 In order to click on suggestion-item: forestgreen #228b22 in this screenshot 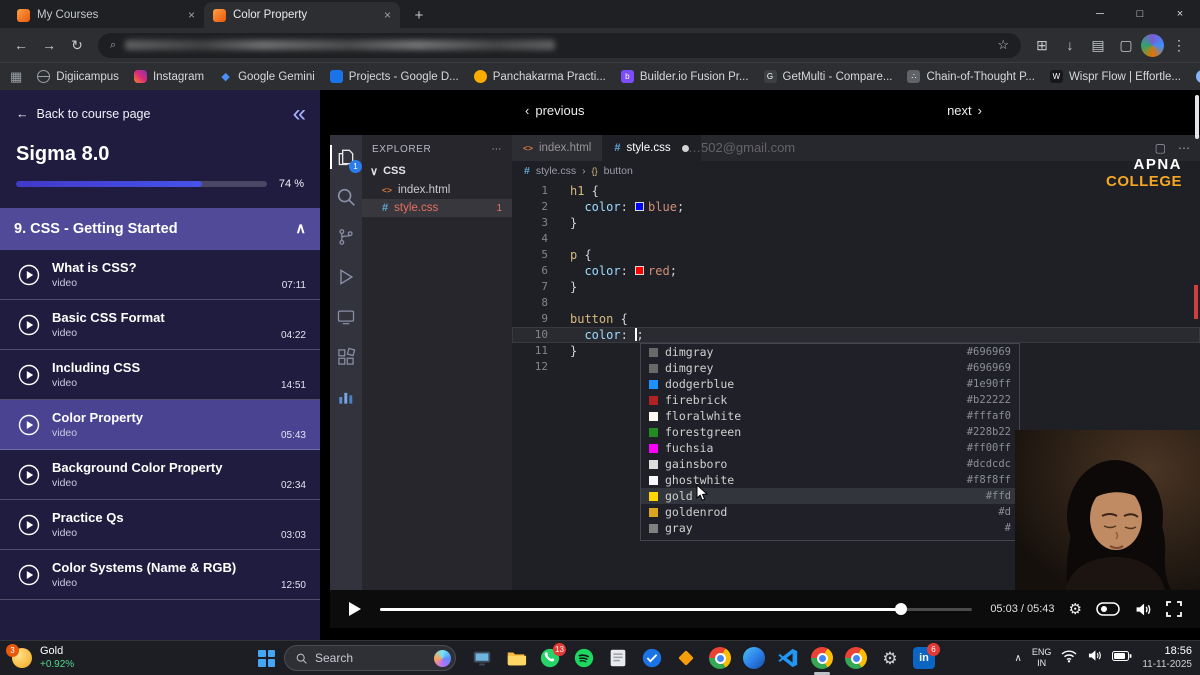, I will do `click(830, 432)`.